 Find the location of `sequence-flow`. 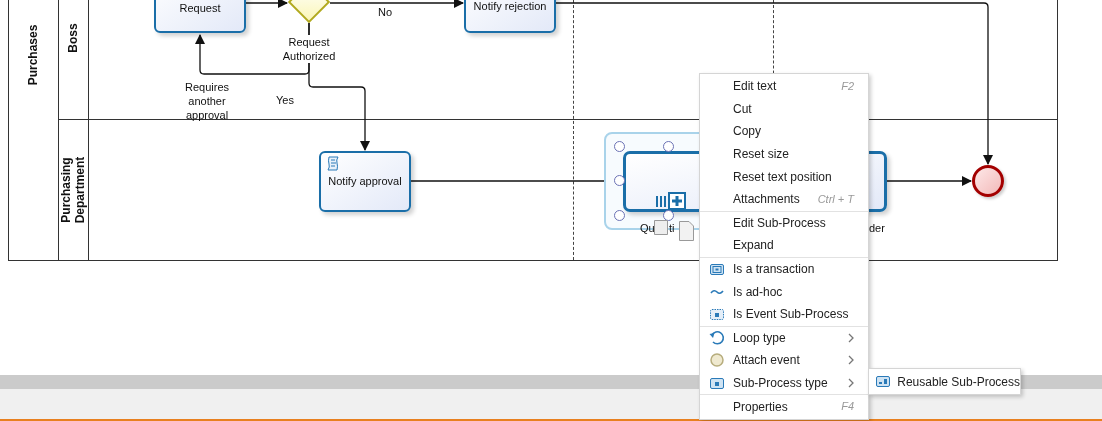

sequence-flow is located at coordinates (266, 4).